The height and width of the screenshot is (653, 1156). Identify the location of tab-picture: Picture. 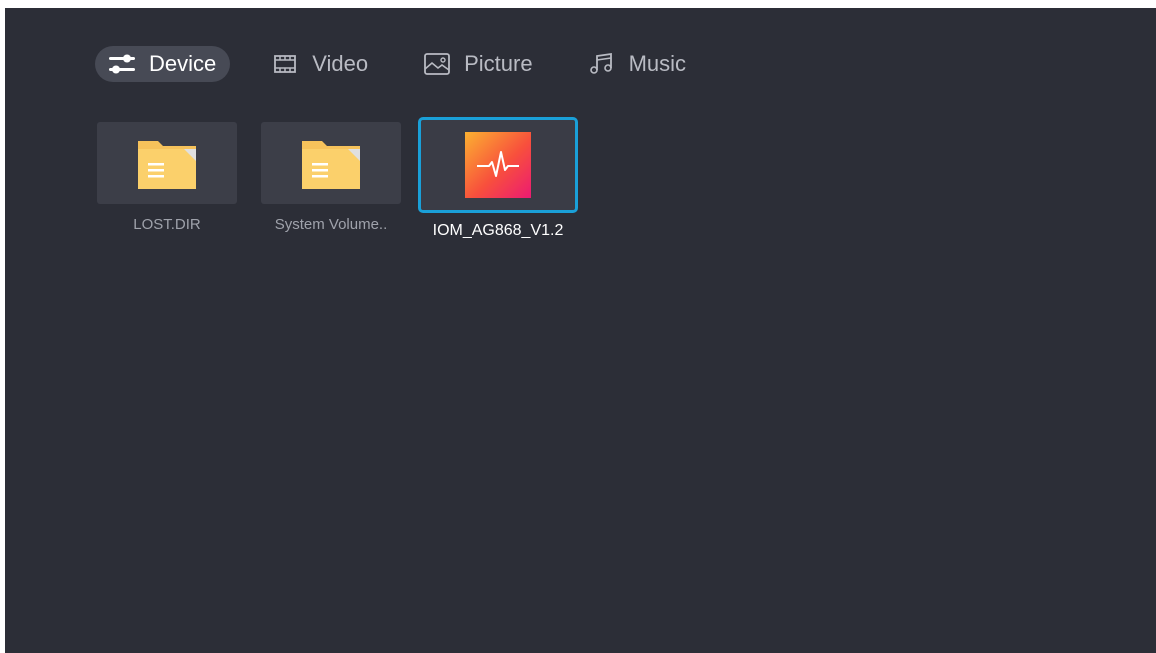
(478, 64).